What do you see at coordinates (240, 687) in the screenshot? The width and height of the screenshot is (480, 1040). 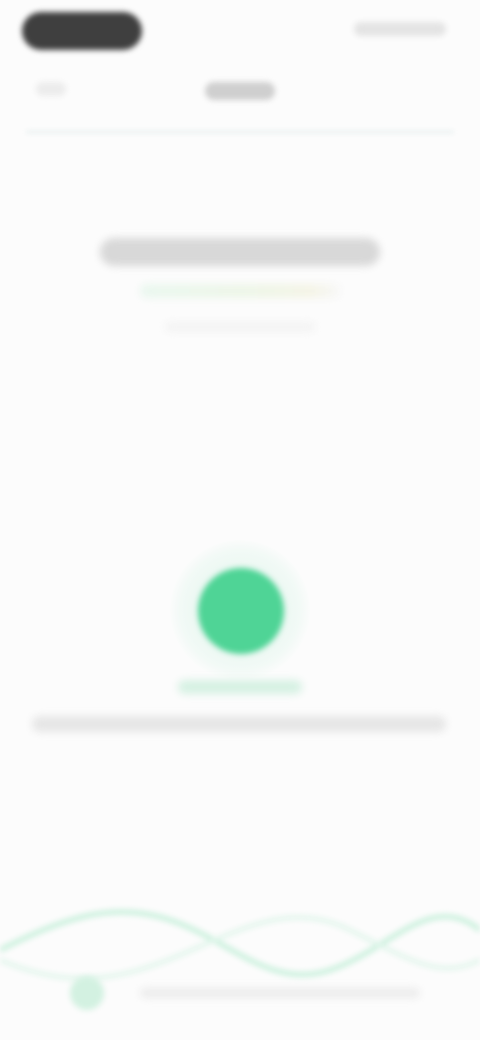 I see `connection-status-label` at bounding box center [240, 687].